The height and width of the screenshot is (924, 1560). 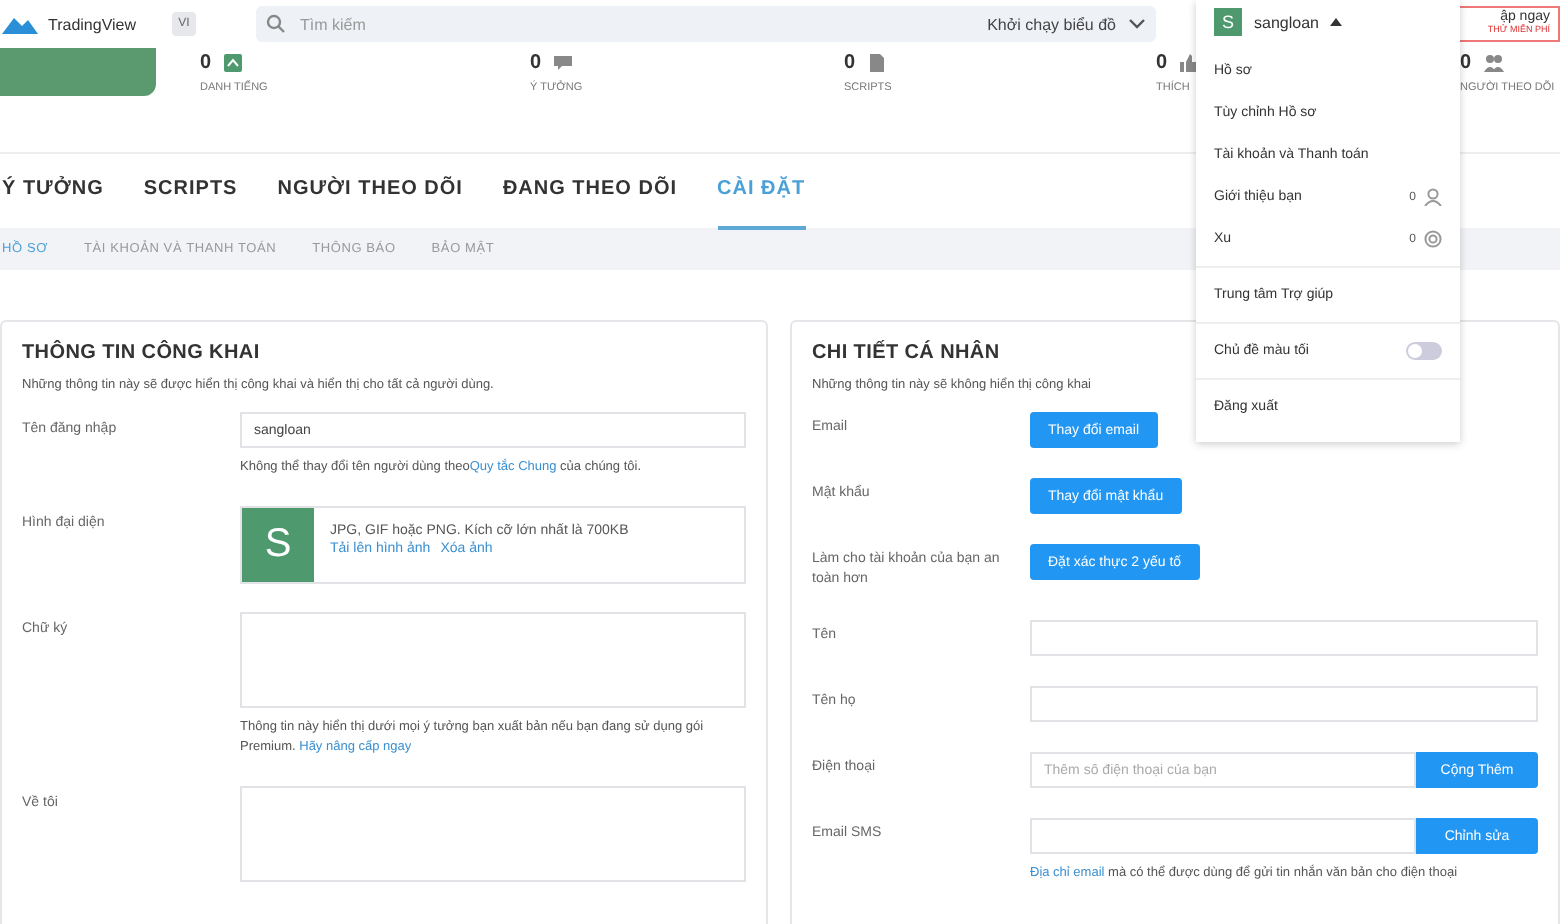 What do you see at coordinates (1424, 351) in the screenshot?
I see `toggle-switch` at bounding box center [1424, 351].